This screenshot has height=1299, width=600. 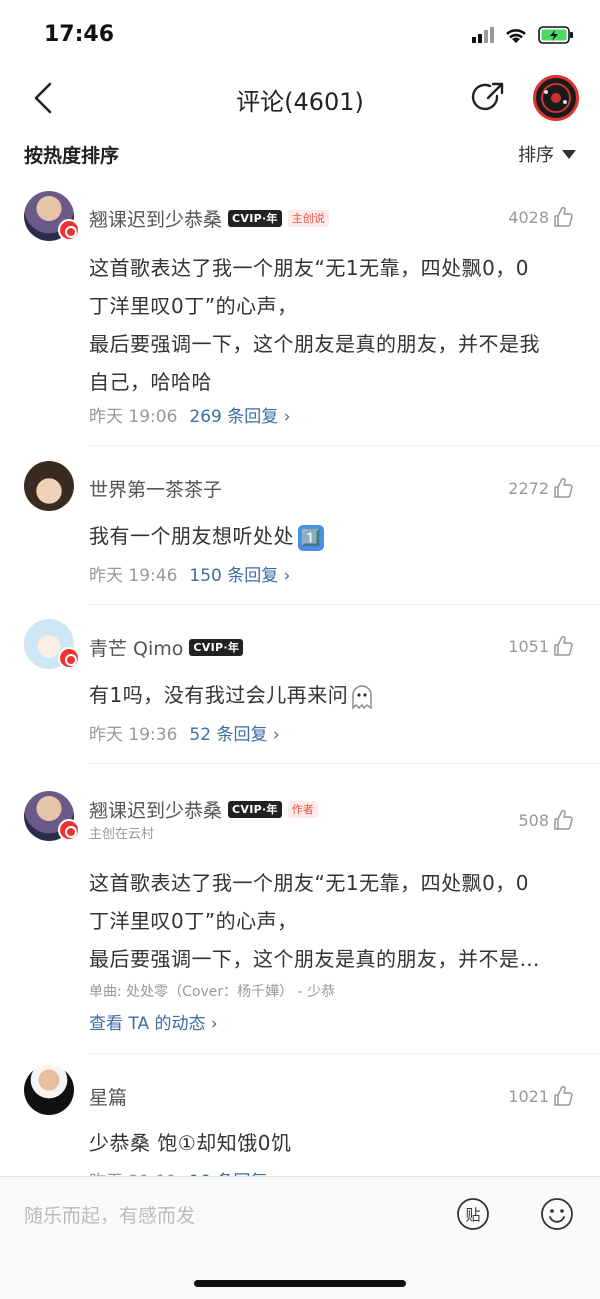 What do you see at coordinates (109, 1214) in the screenshot?
I see `comment-input: 随乐而起，有感而发` at bounding box center [109, 1214].